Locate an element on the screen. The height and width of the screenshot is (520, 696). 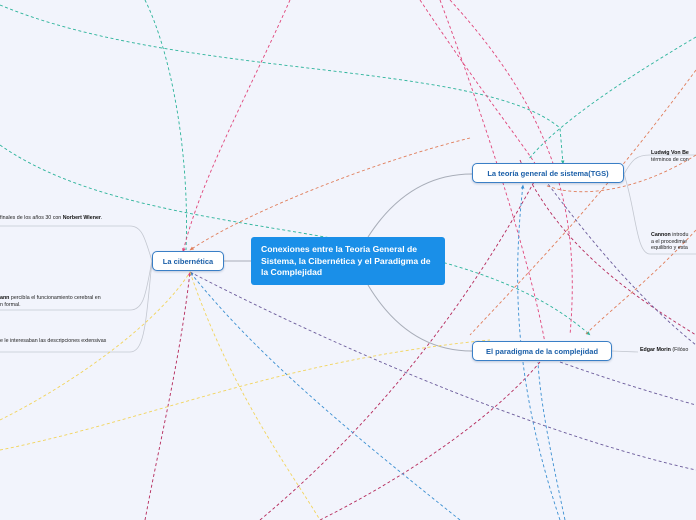
node-teoria-general-de-sistema: La teoría general de sistema(TGS) is located at coordinates (548, 173).